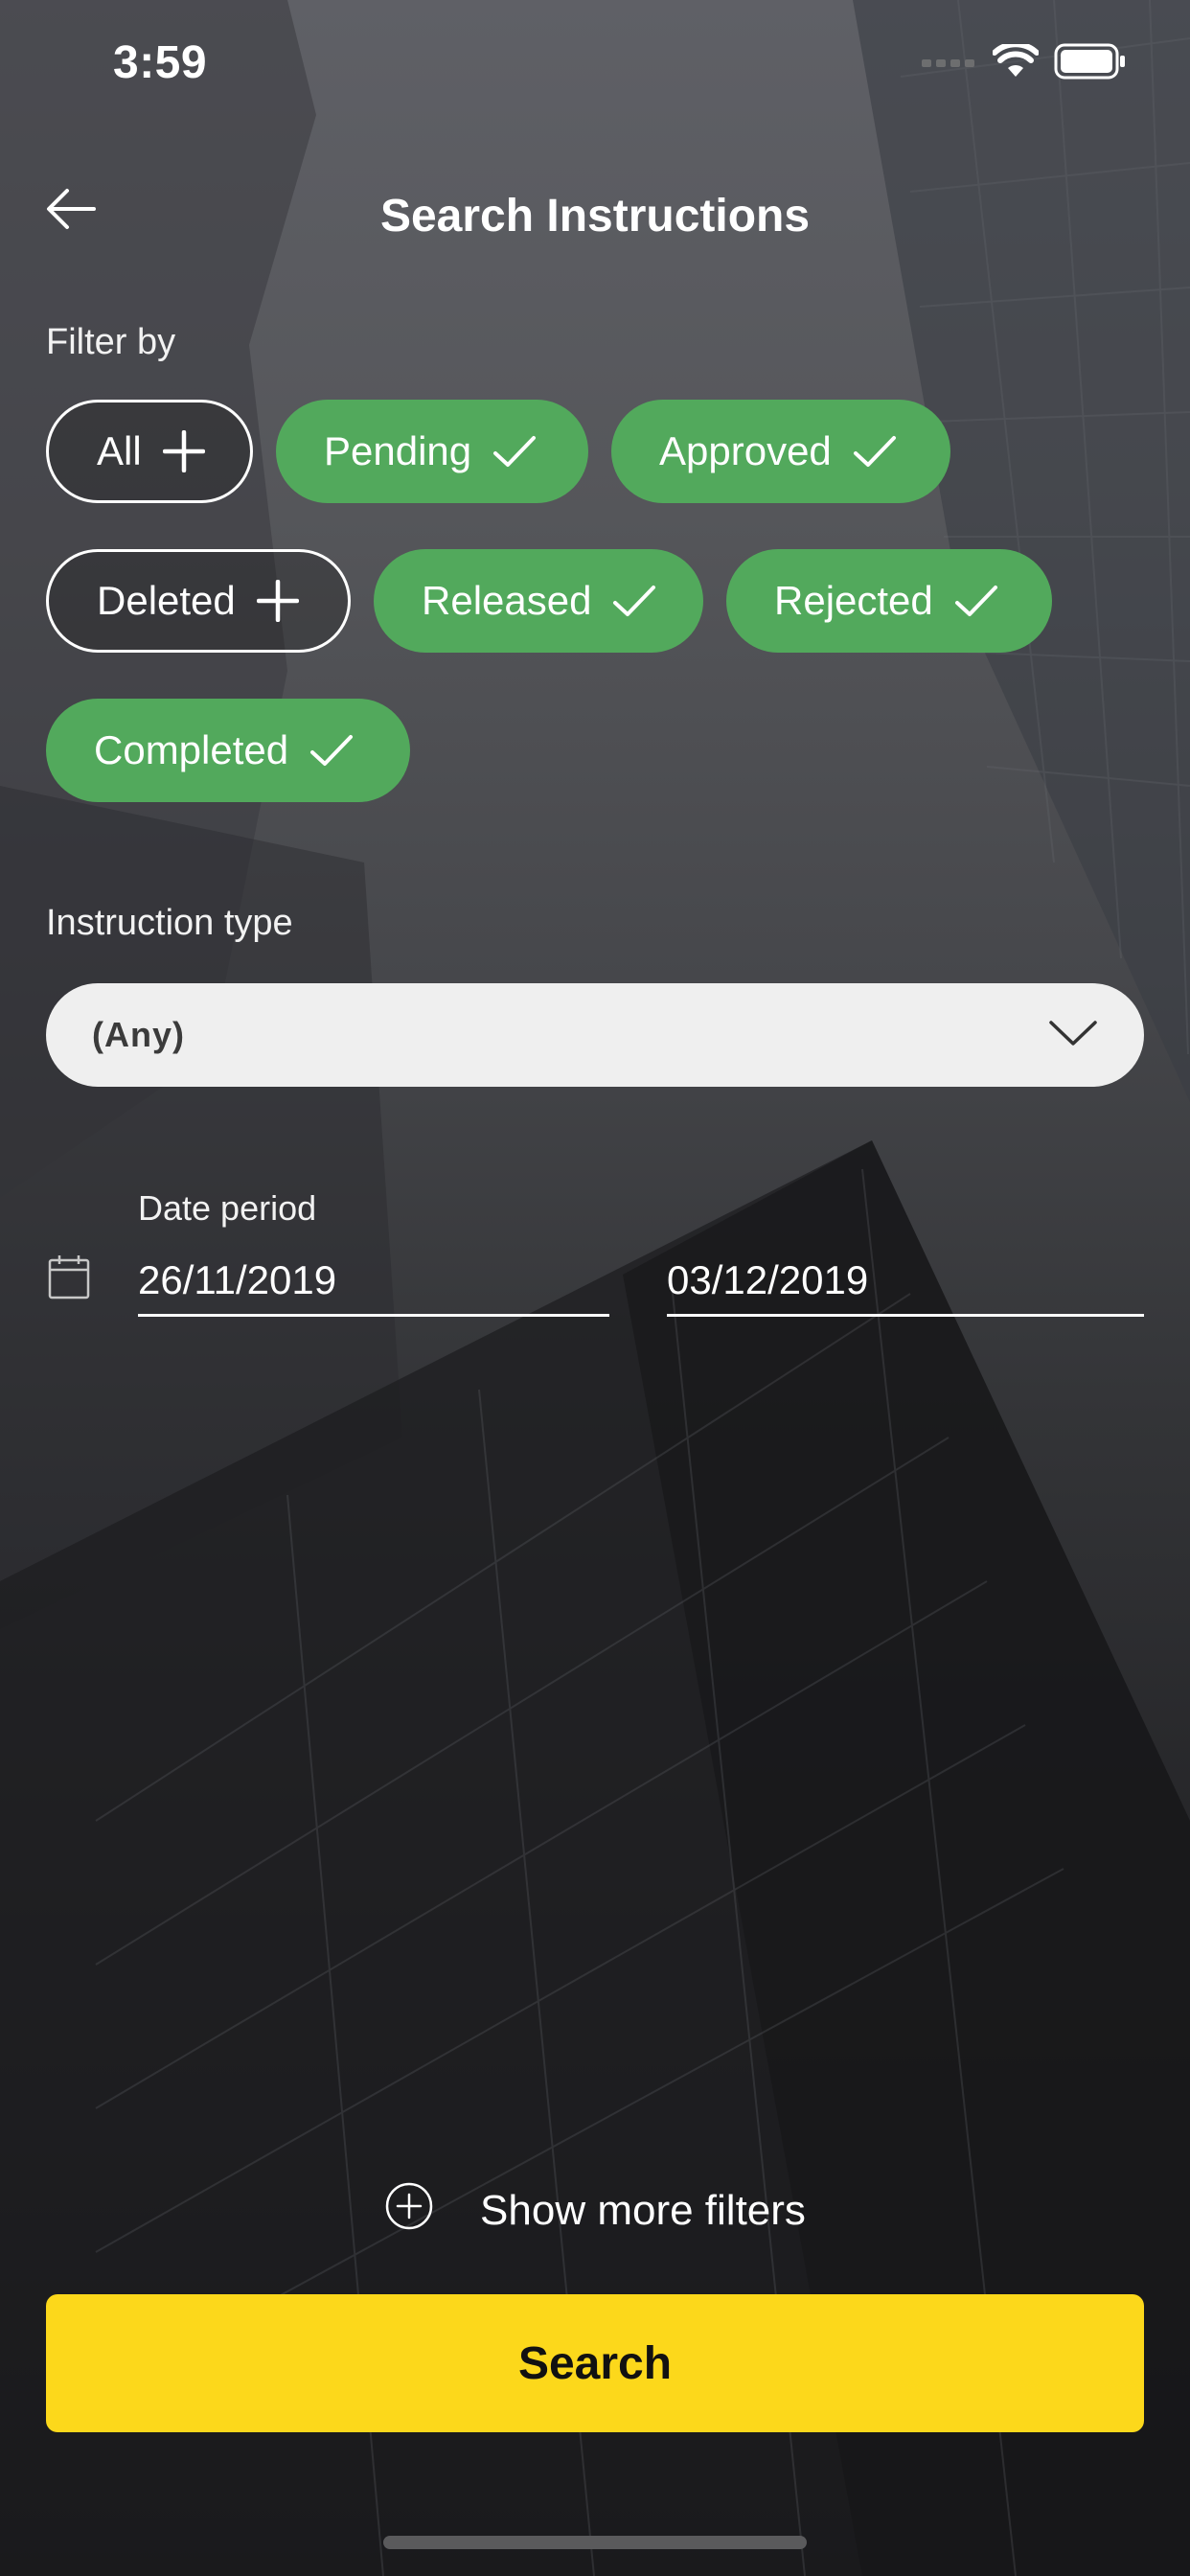  I want to click on show-more-filters-label: Show more filters, so click(643, 2210).